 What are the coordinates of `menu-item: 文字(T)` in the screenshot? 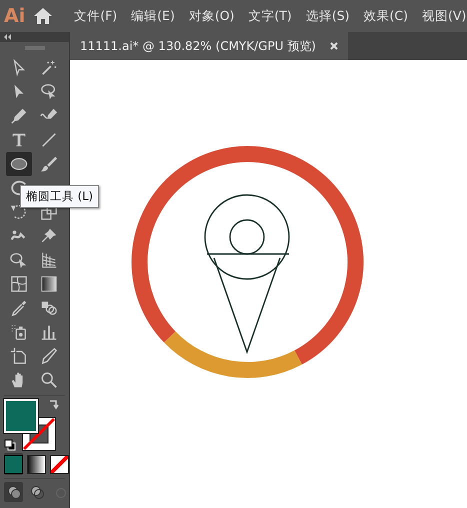 It's located at (270, 16).